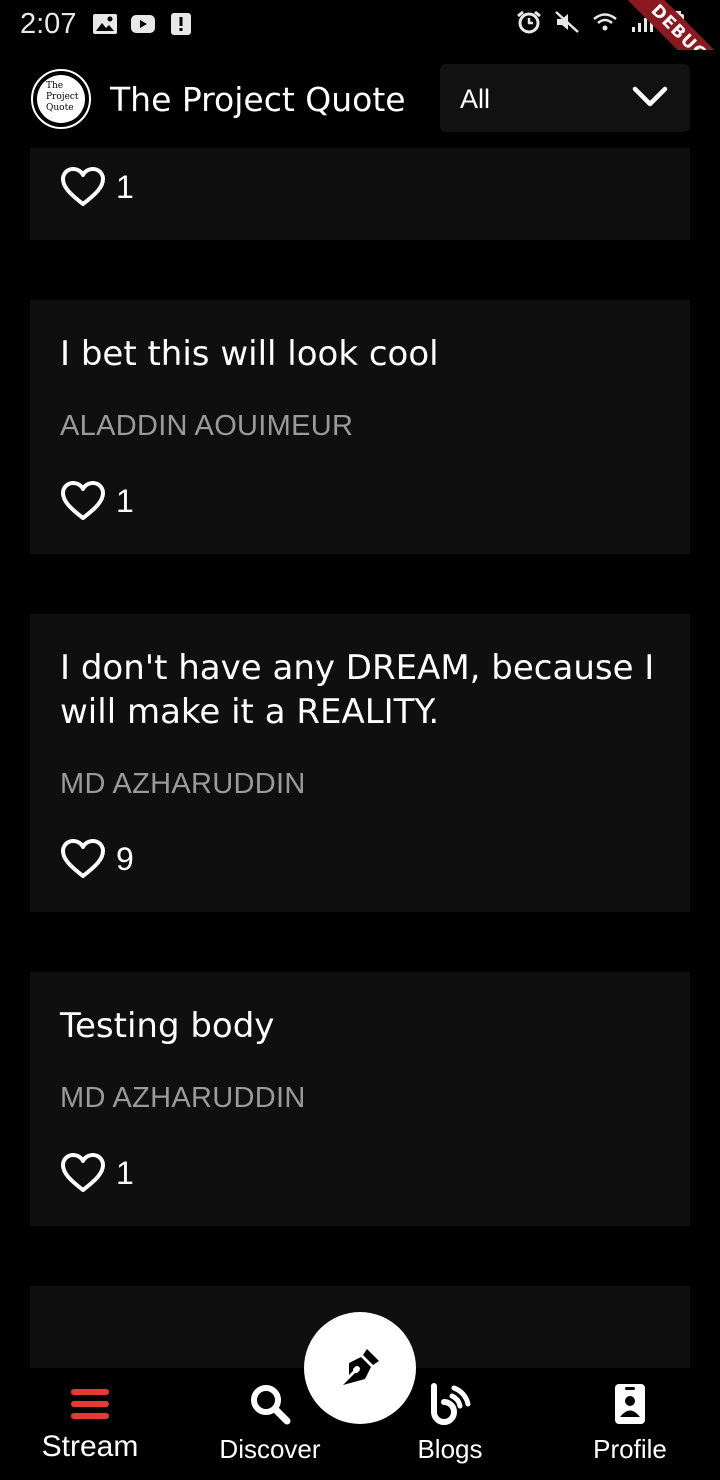 The image size is (720, 1480). I want to click on image-icon, so click(105, 24).